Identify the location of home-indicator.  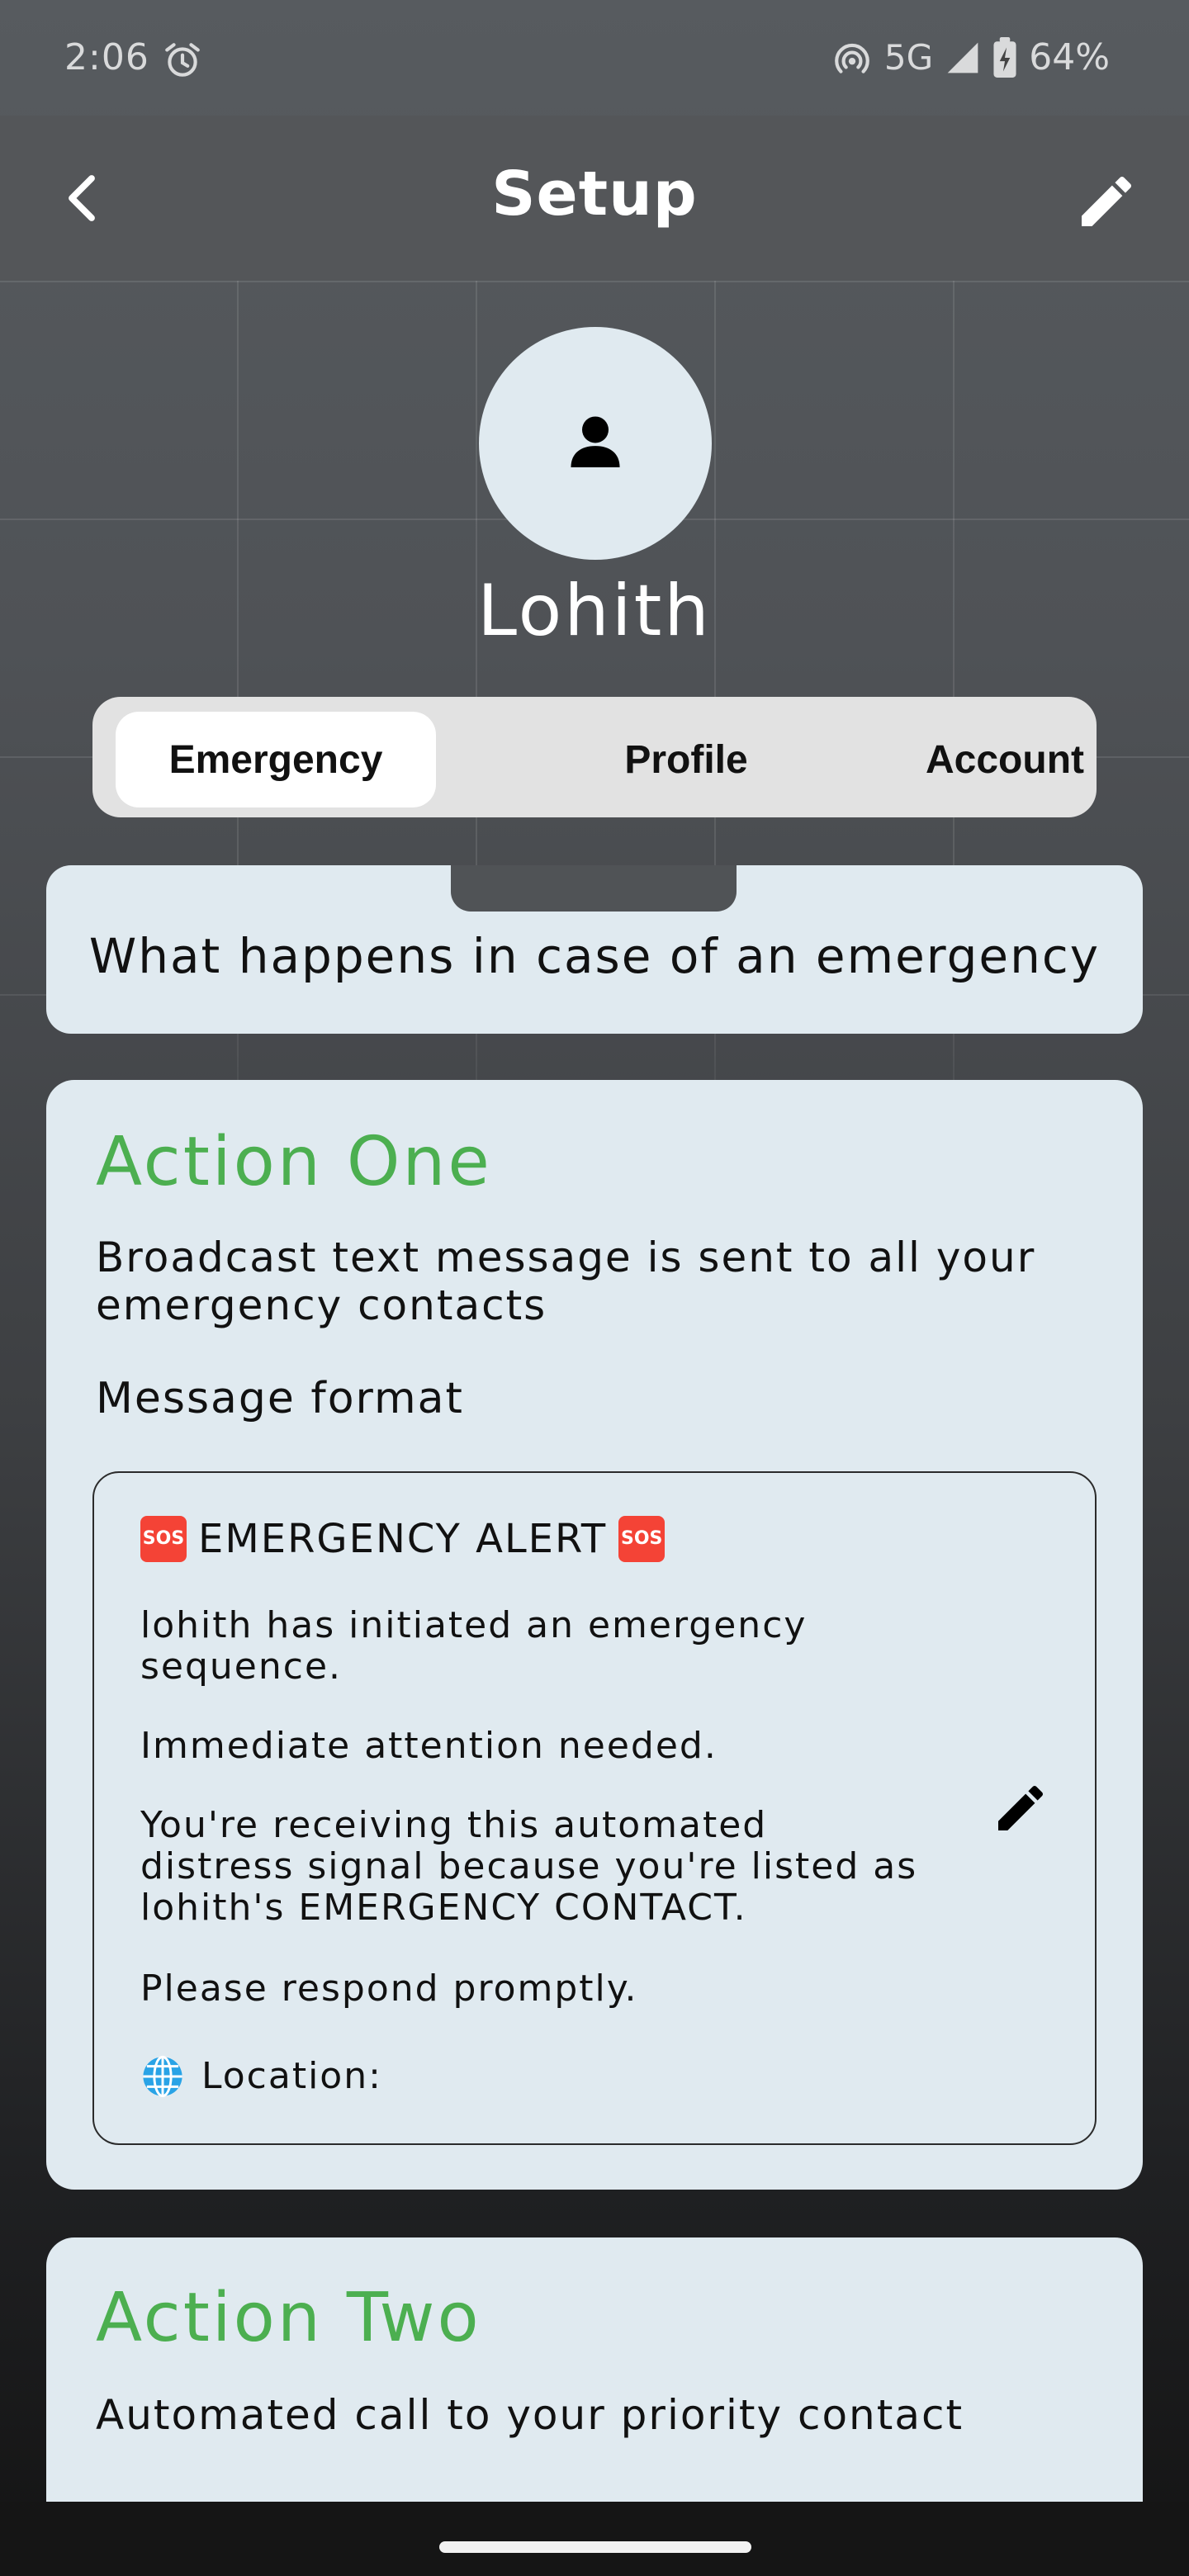
(595, 2547).